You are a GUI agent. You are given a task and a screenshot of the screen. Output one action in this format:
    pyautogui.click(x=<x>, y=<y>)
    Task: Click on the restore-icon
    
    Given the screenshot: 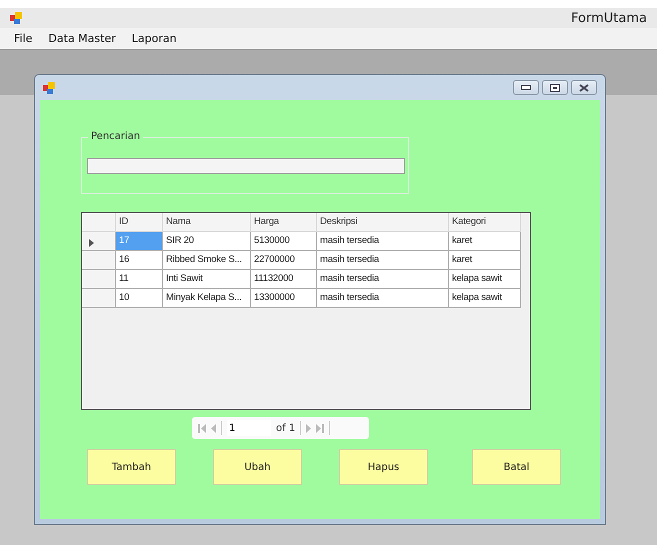 What is the action you would take?
    pyautogui.click(x=555, y=88)
    